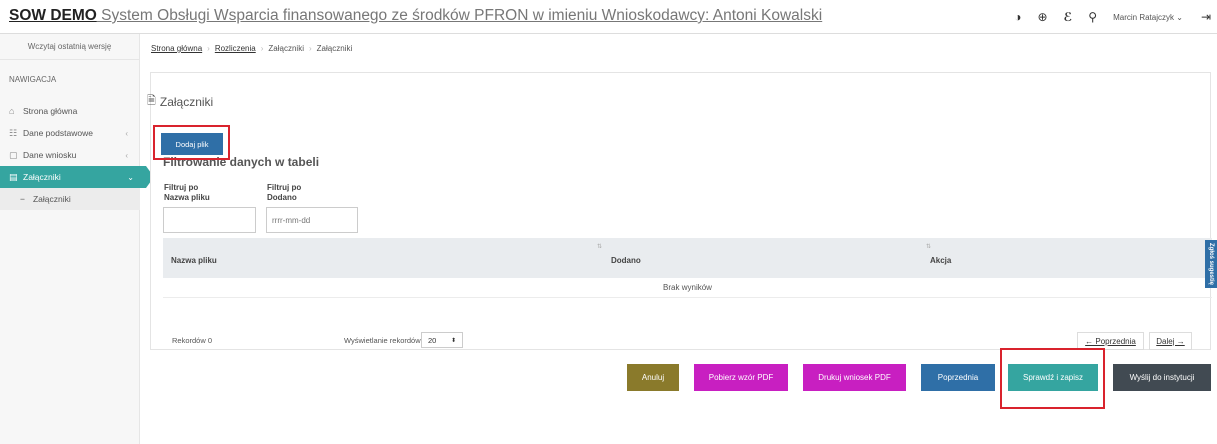 The image size is (1217, 444). Describe the element at coordinates (33, 79) in the screenshot. I see `nav-heading: NAWIGACJA` at that location.